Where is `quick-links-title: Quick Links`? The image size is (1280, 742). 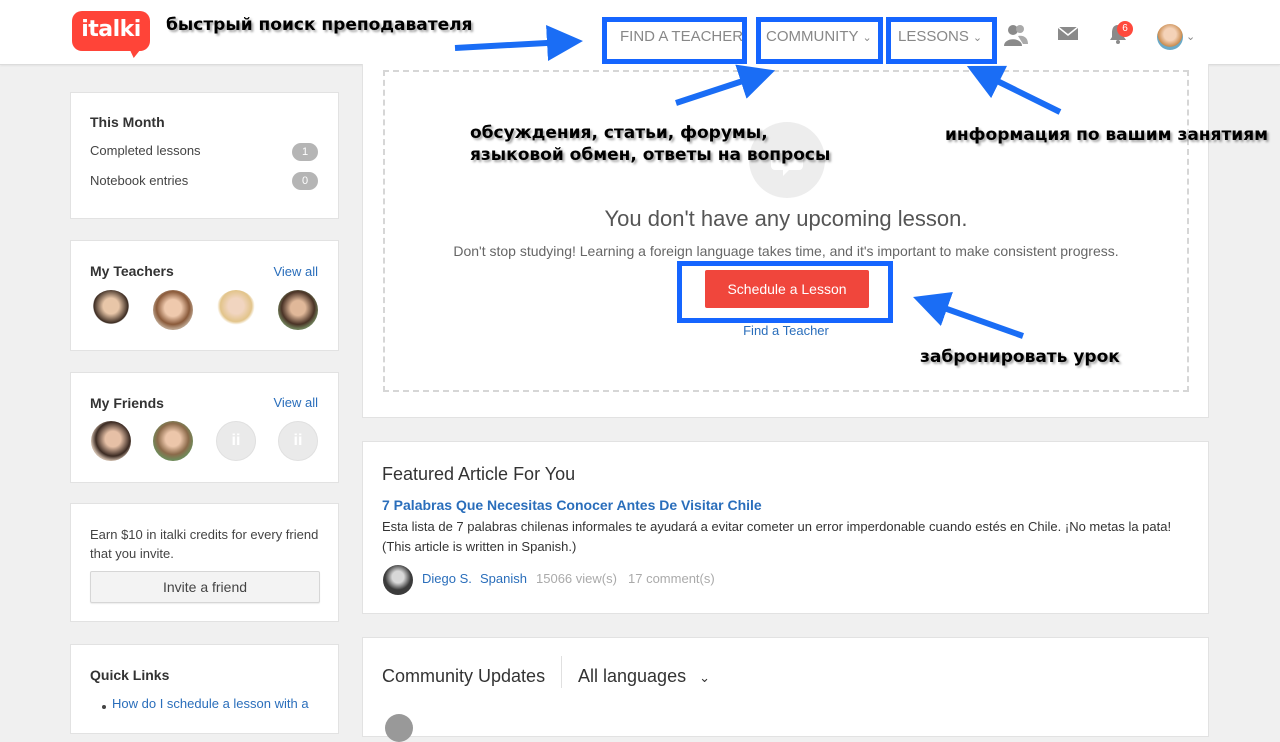 quick-links-title: Quick Links is located at coordinates (130, 675).